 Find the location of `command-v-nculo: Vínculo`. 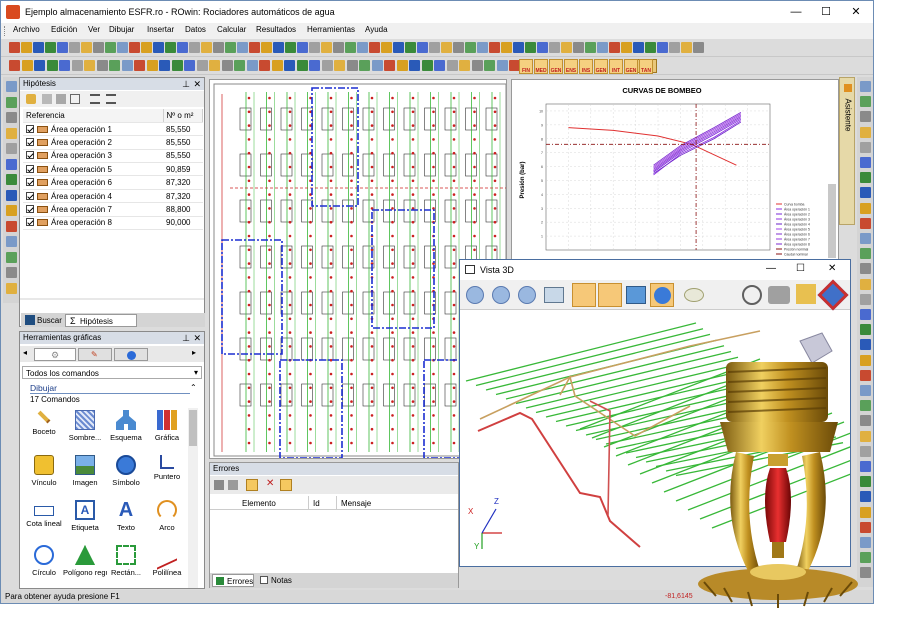

command-v-nculo: Vínculo is located at coordinates (44, 471).